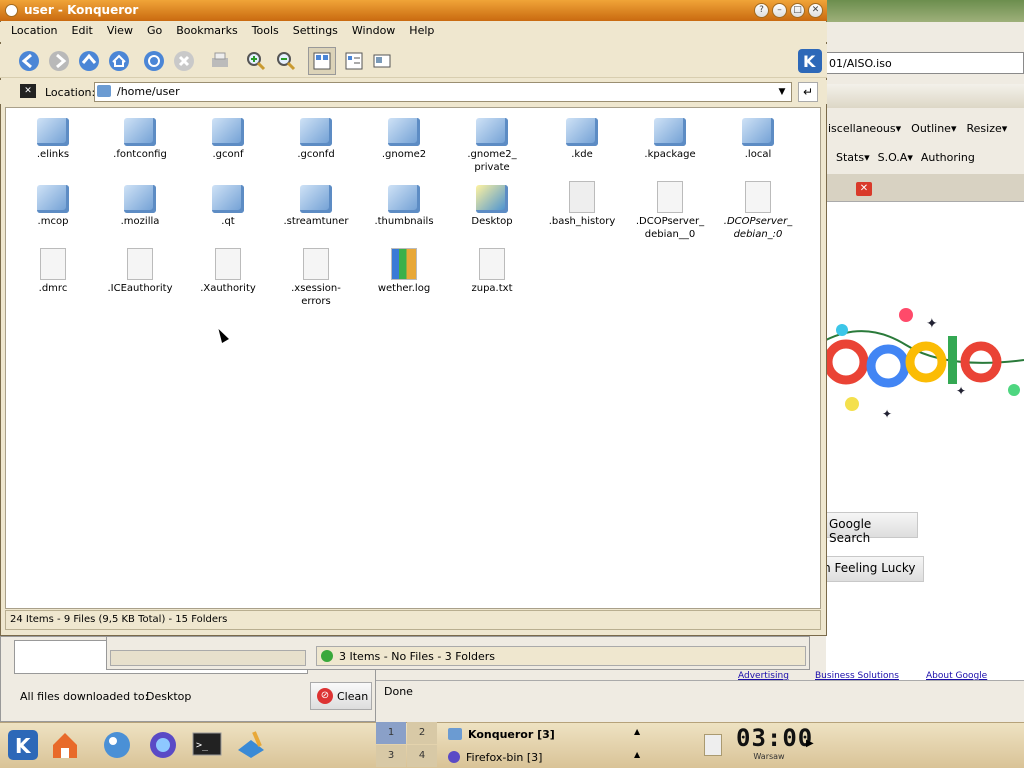  Describe the element at coordinates (120, 32) in the screenshot. I see `menu-view: View` at that location.